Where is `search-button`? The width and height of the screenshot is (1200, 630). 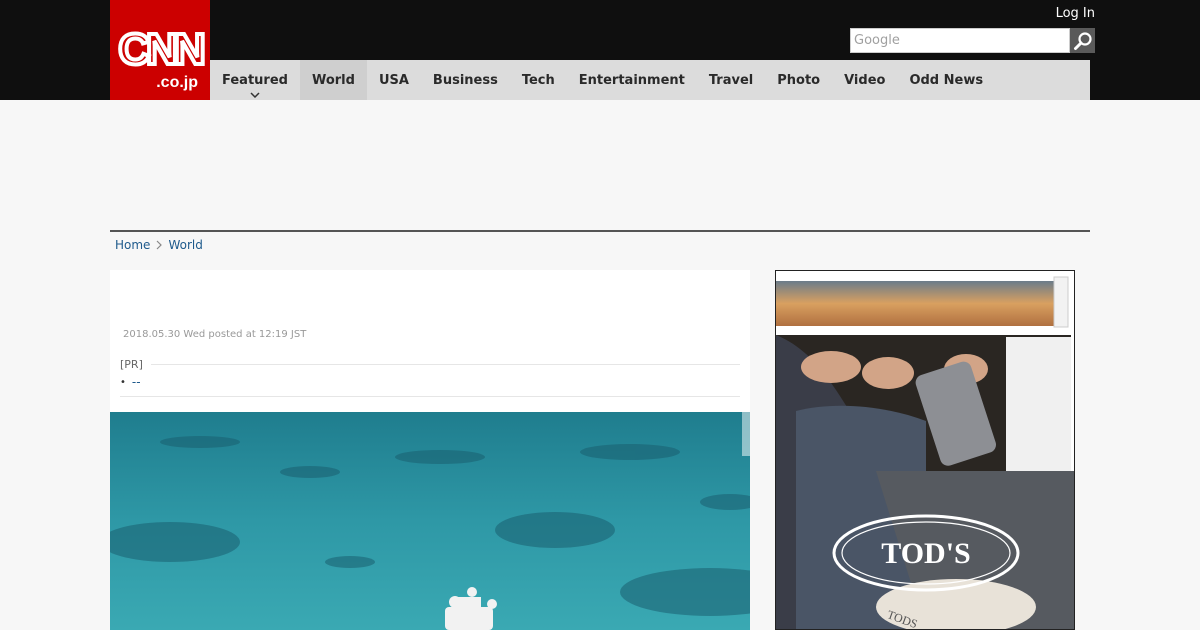
search-button is located at coordinates (1082, 40).